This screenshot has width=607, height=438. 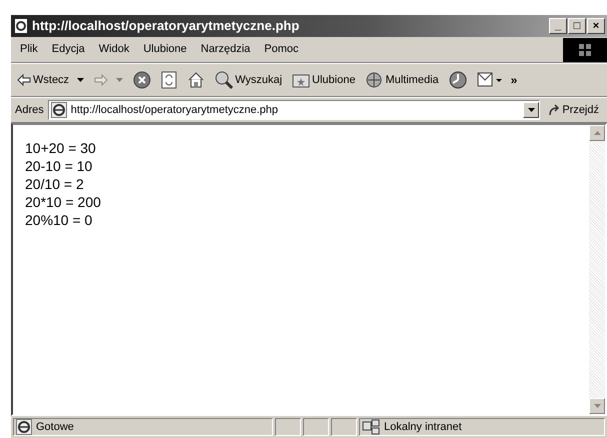 I want to click on result-line: 20/10 = 2, so click(x=55, y=184).